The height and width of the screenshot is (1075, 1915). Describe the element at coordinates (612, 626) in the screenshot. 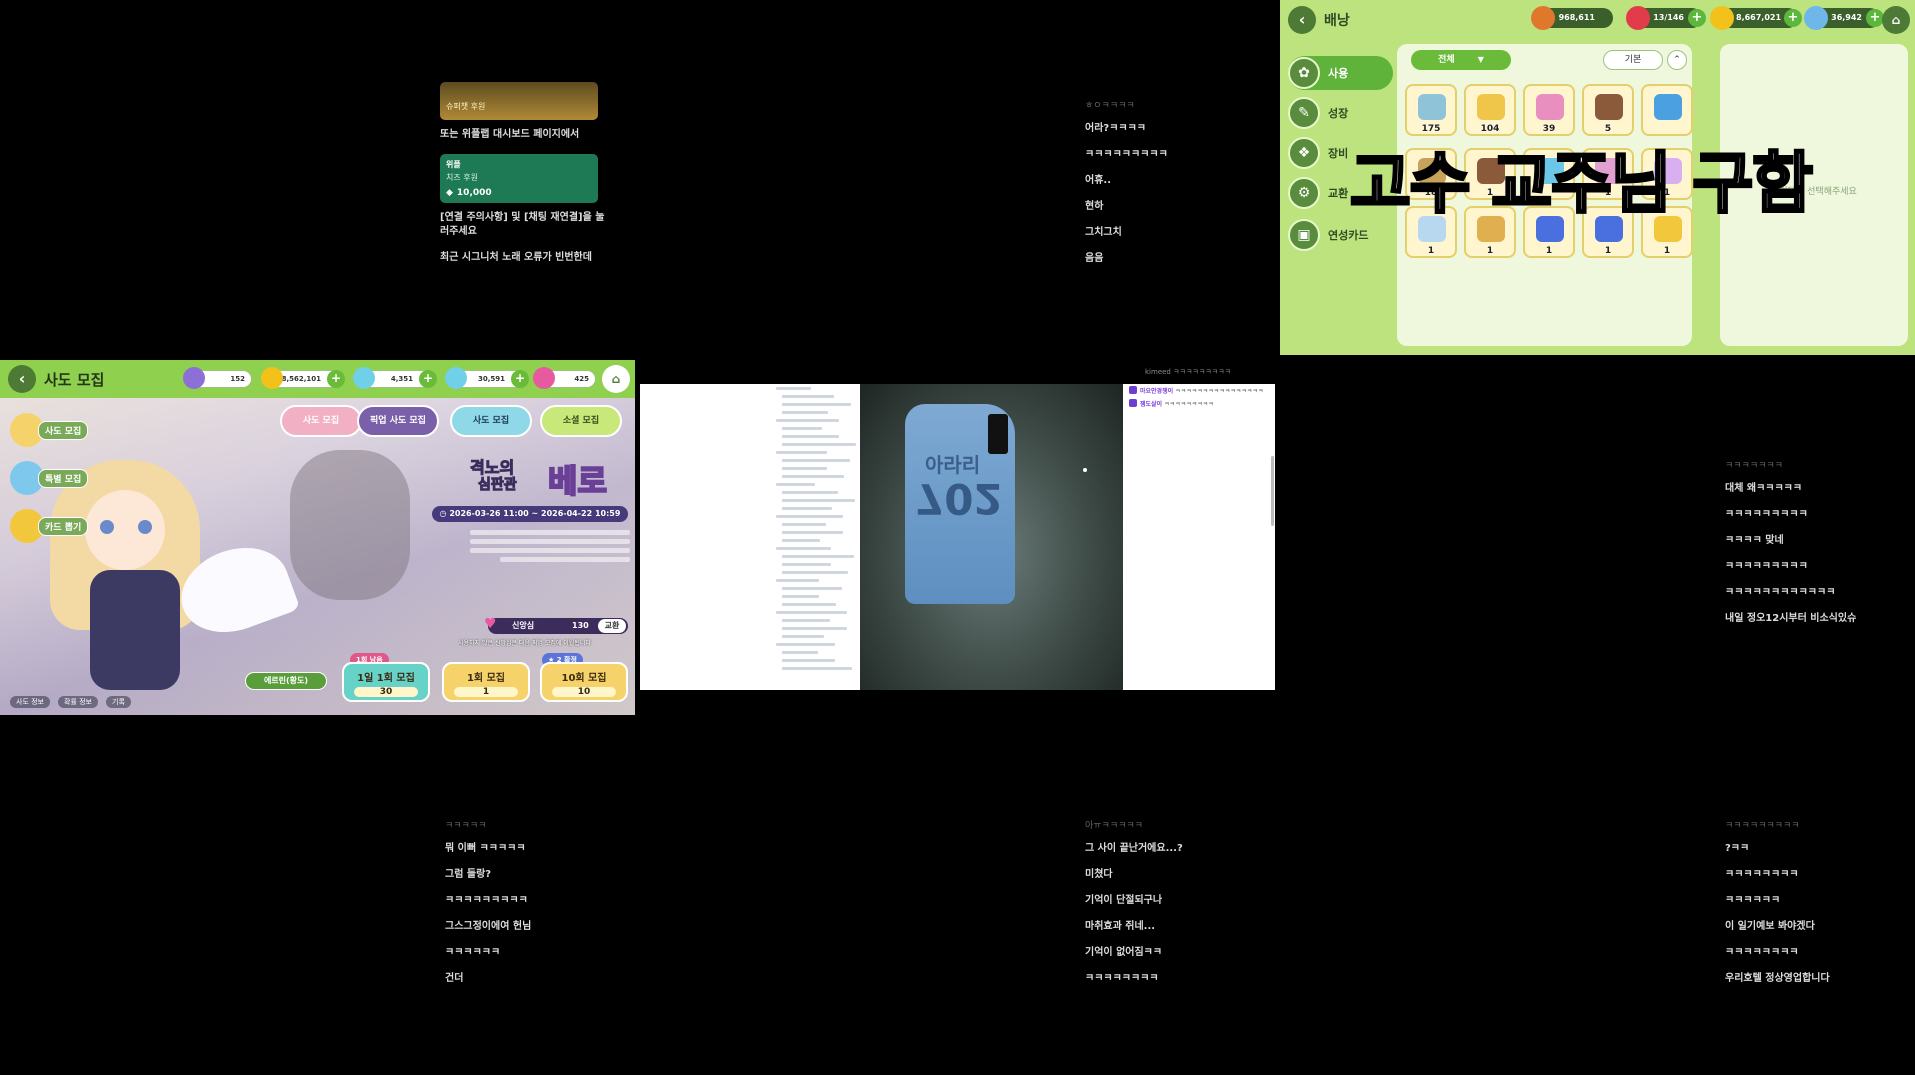

I see `exchange-button: 교환` at that location.